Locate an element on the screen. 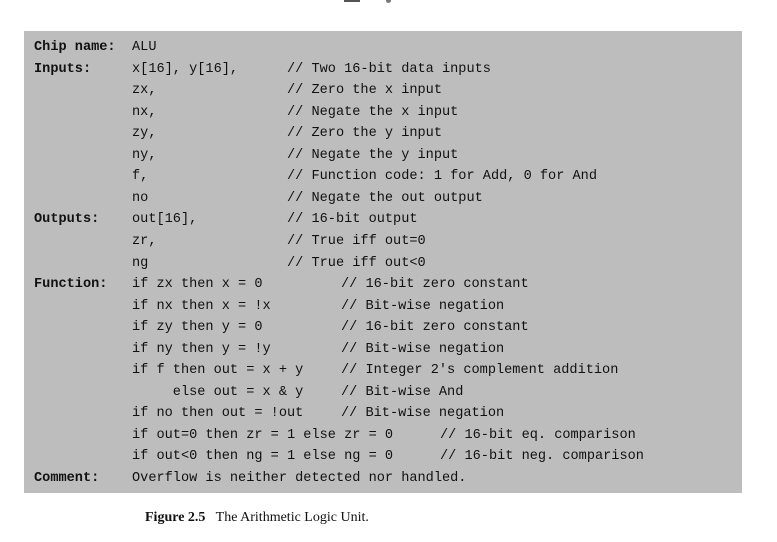 The height and width of the screenshot is (542, 777). figure-number: Figure 2.5 is located at coordinates (175, 517).